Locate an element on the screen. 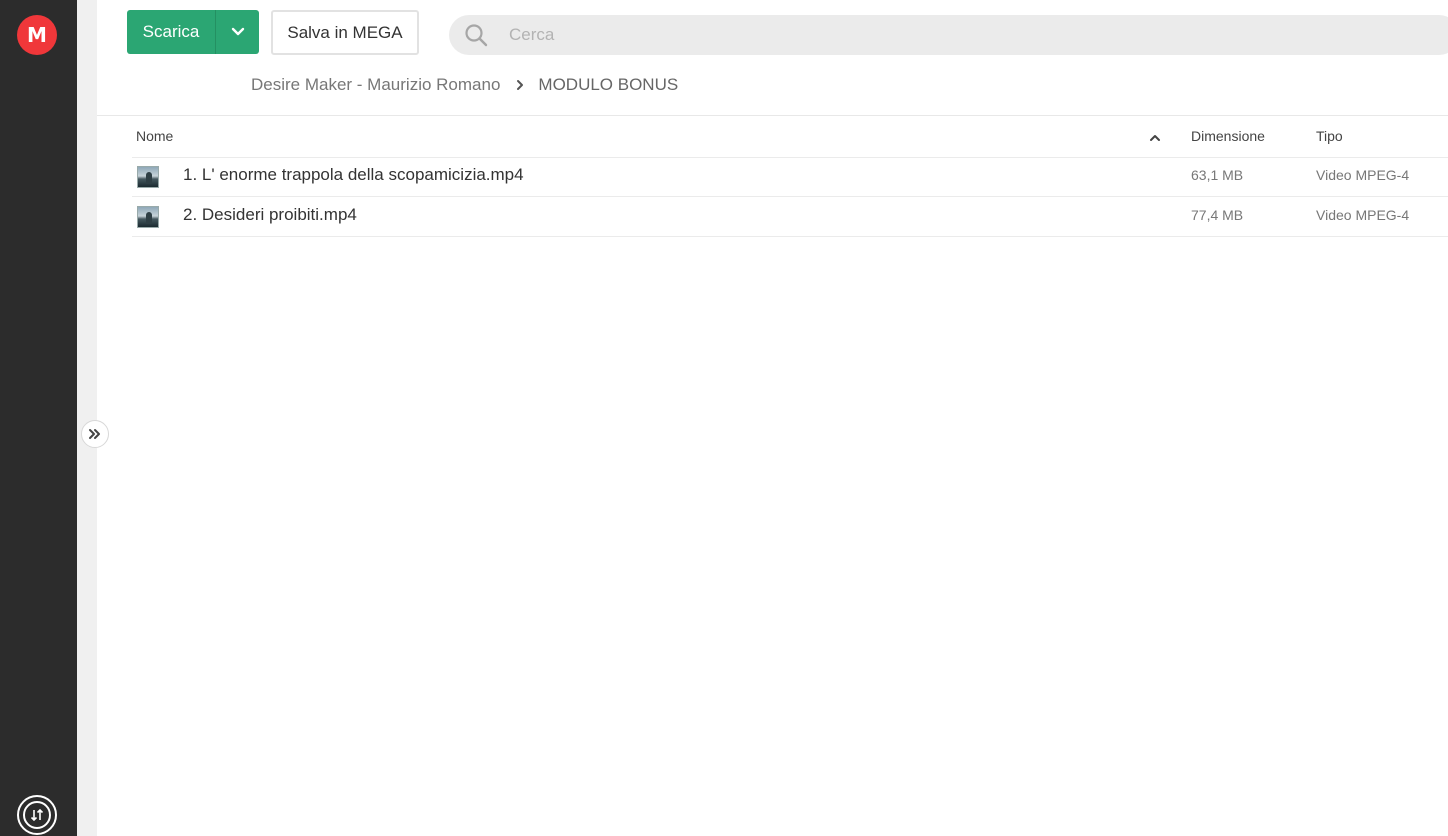 This screenshot has width=1448, height=836. column-header-name: Nome is located at coordinates (154, 136).